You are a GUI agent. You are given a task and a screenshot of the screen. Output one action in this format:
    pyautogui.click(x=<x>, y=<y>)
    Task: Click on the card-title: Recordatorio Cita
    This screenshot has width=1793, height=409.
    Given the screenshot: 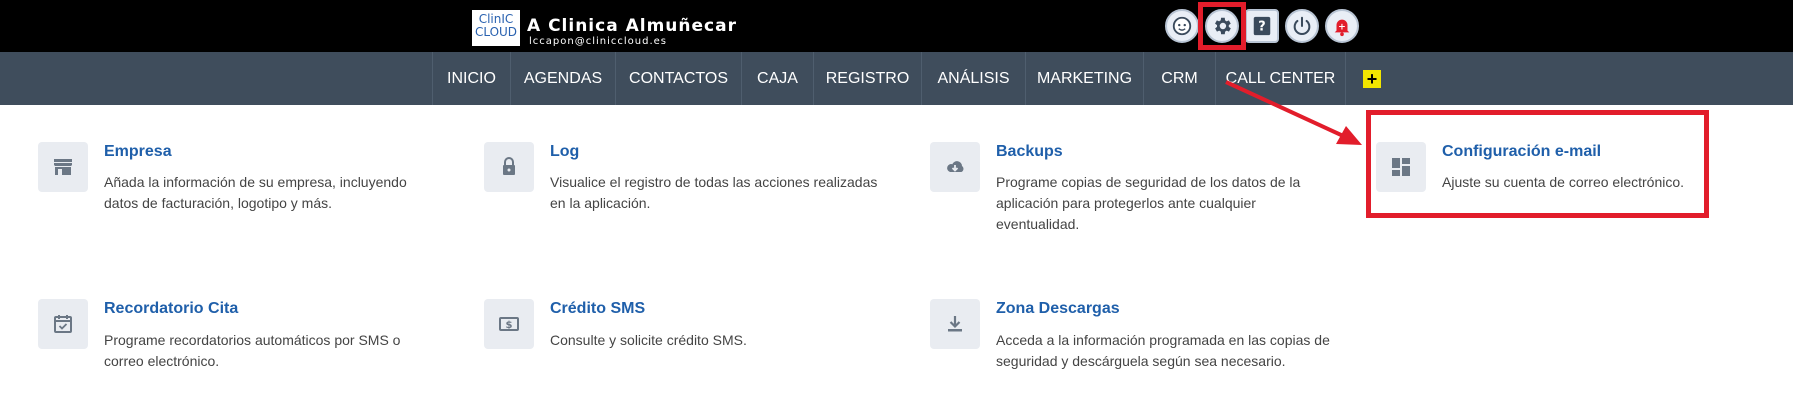 What is the action you would take?
    pyautogui.click(x=171, y=309)
    